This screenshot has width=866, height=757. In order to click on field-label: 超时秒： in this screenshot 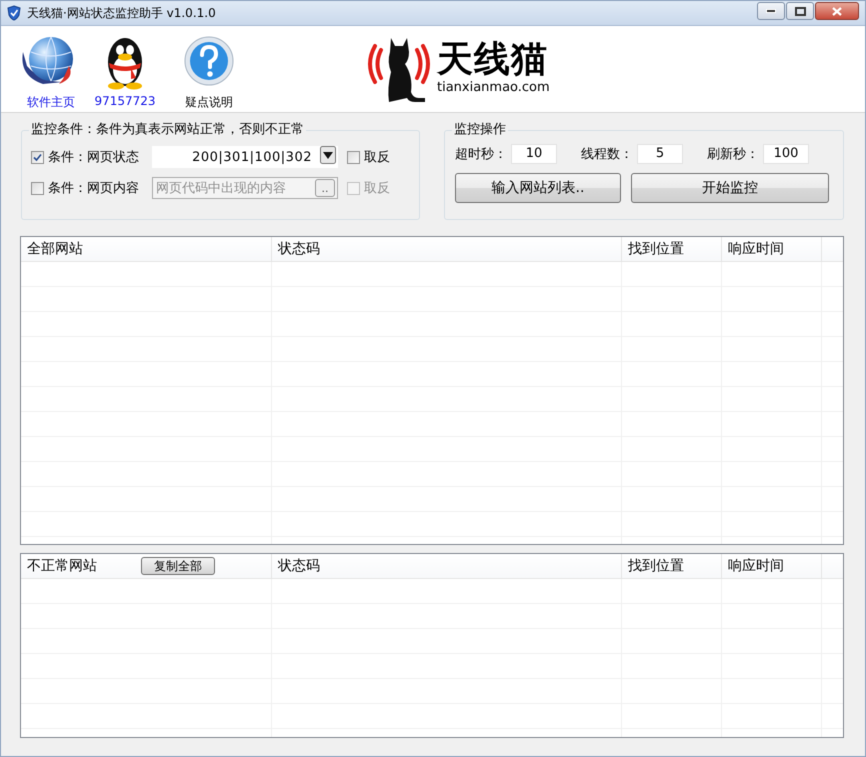, I will do `click(481, 154)`.